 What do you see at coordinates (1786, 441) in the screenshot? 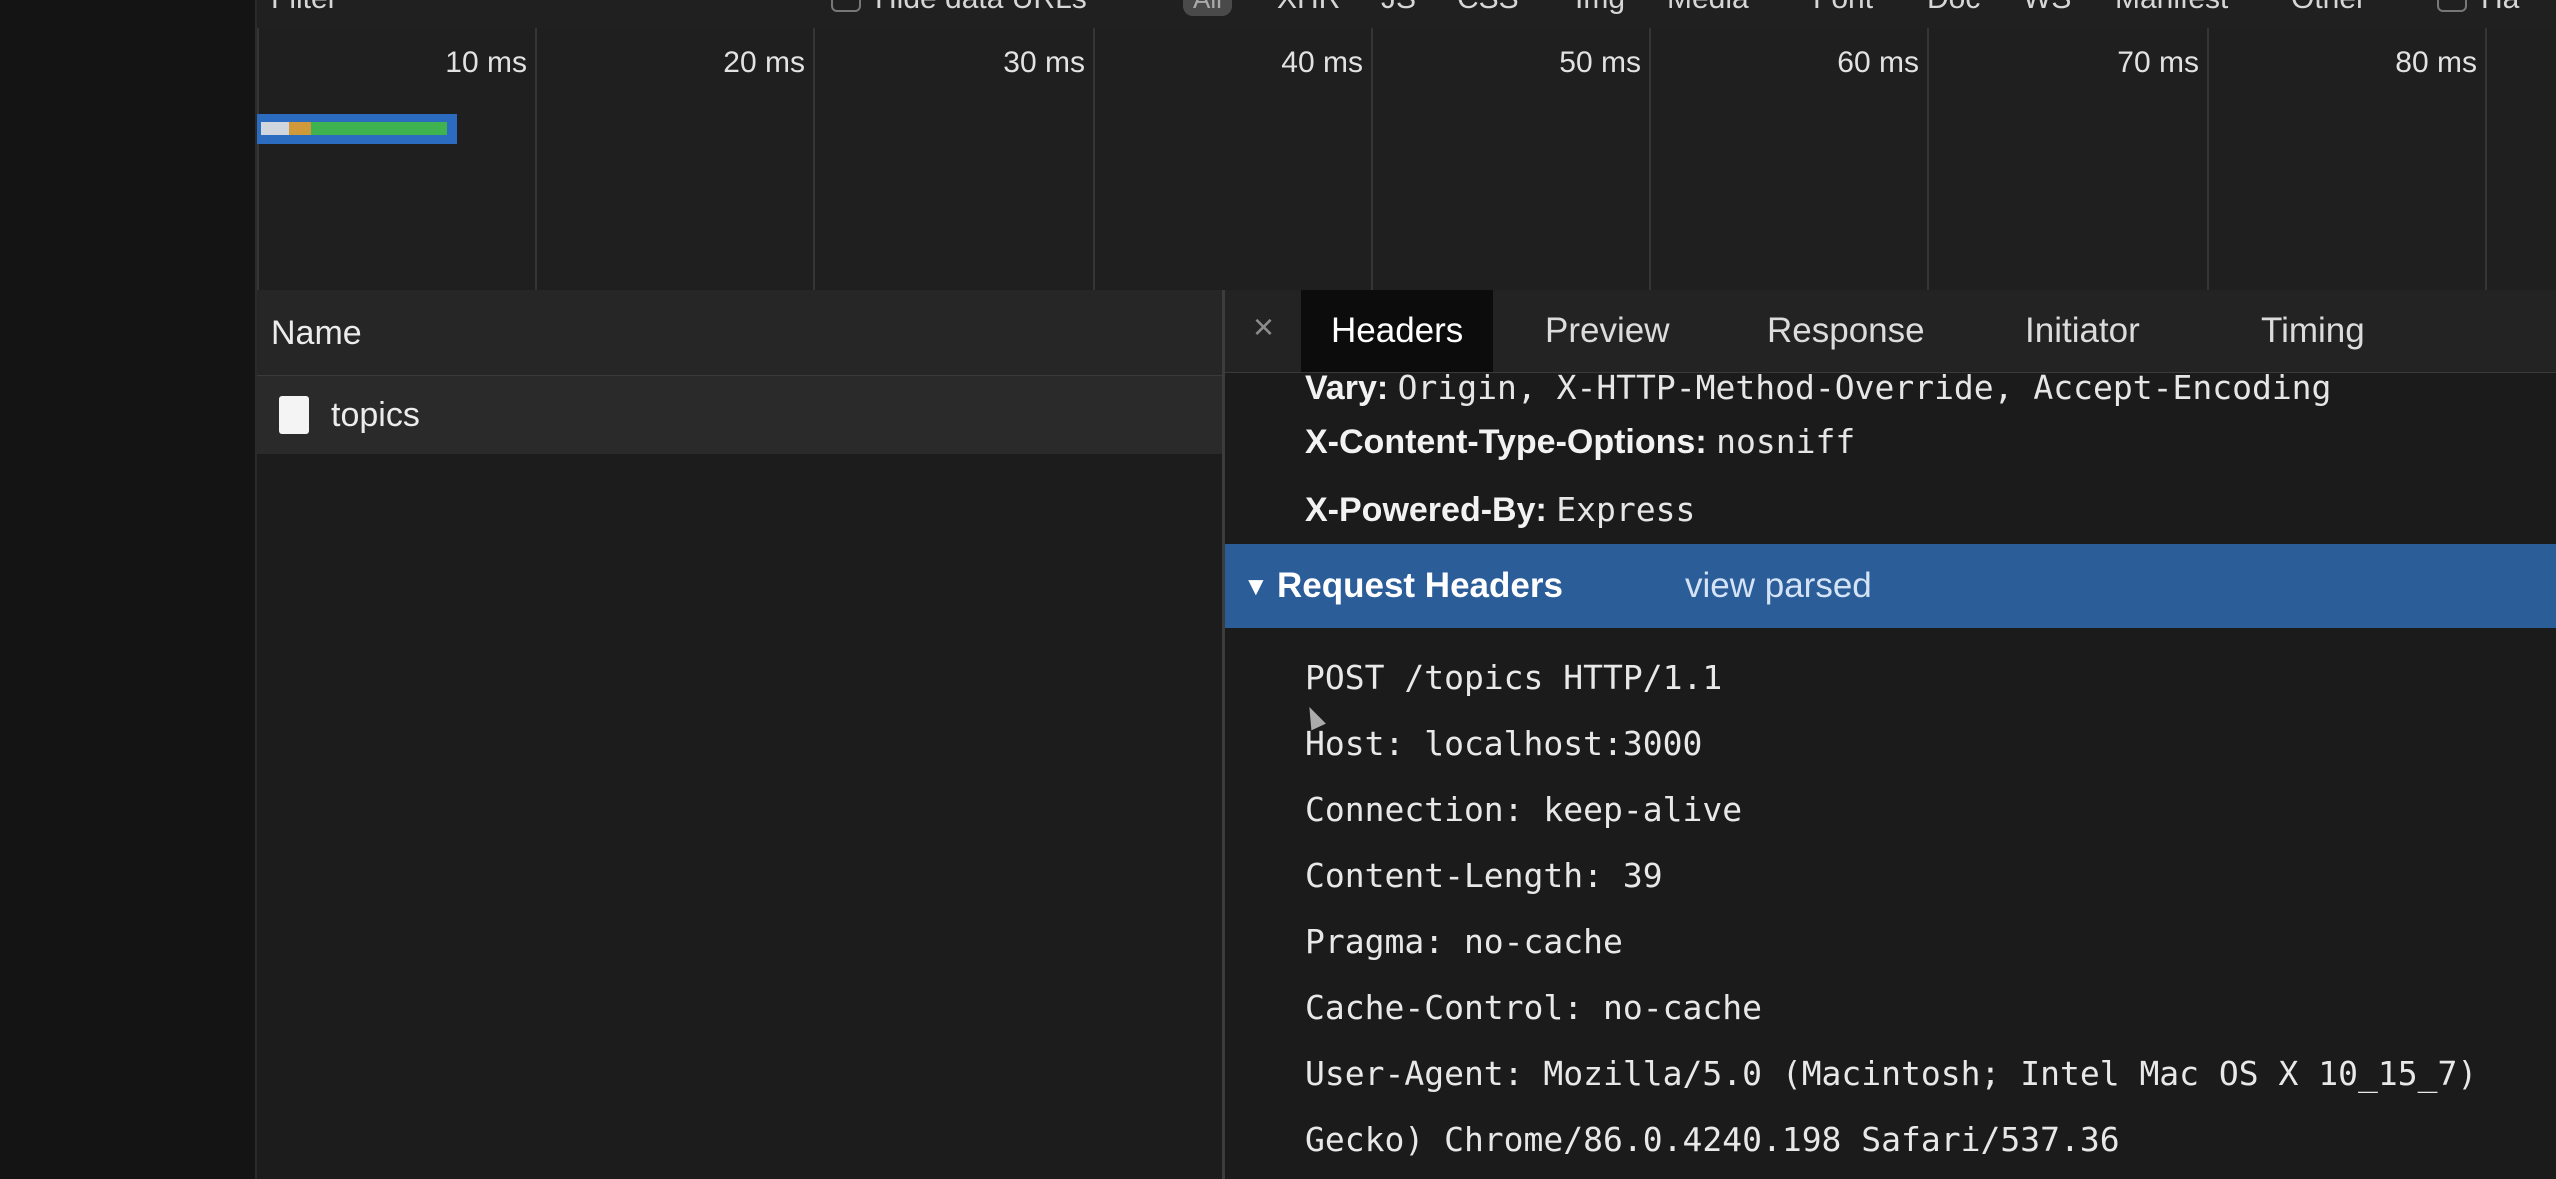
I see `header-value: nosniff` at bounding box center [1786, 441].